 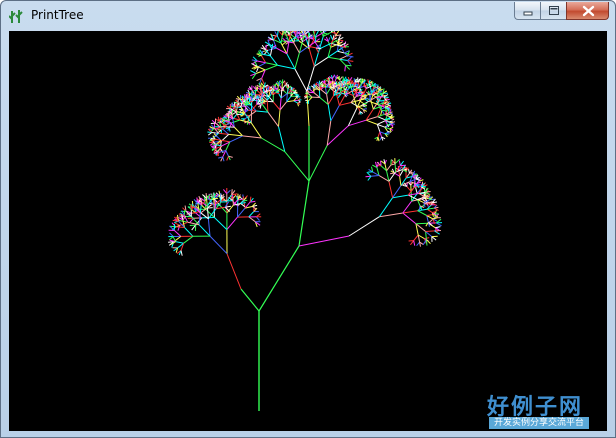 I want to click on minimize-icon, so click(x=528, y=13).